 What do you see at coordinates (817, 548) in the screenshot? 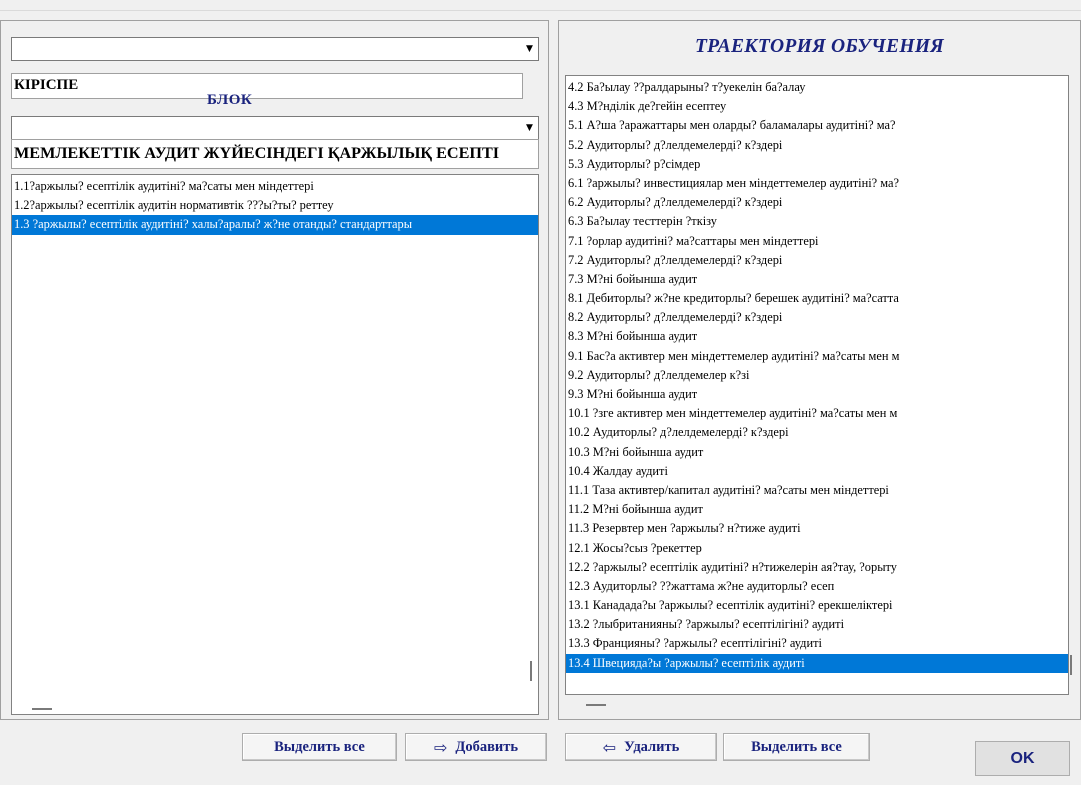
I see `list-item: 12.1 Жосы?сыз ?рекеттер` at bounding box center [817, 548].